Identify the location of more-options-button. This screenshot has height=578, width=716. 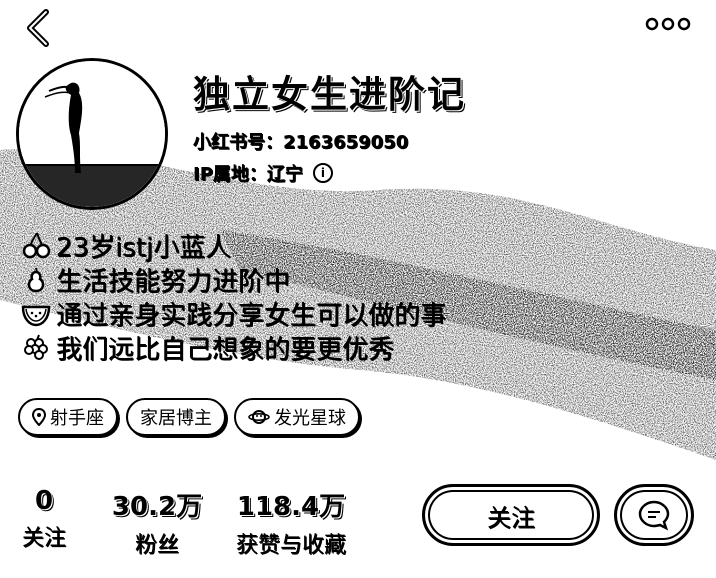
(668, 24).